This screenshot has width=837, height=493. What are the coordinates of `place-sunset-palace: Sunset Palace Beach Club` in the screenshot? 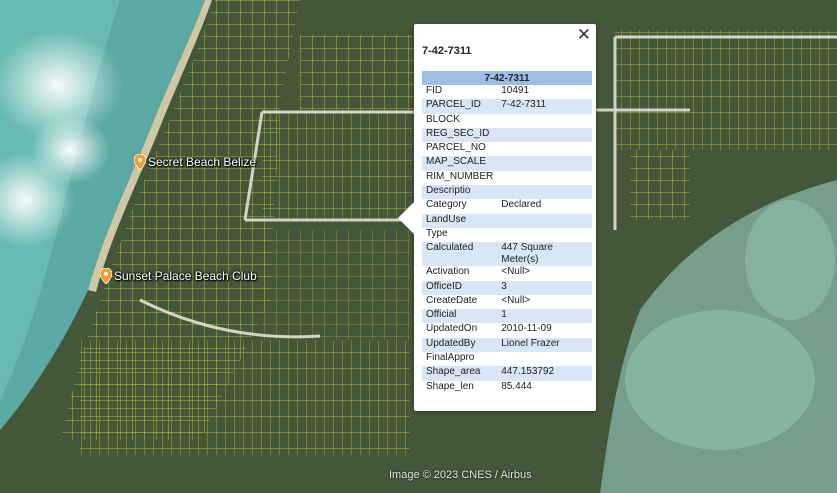 It's located at (178, 276).